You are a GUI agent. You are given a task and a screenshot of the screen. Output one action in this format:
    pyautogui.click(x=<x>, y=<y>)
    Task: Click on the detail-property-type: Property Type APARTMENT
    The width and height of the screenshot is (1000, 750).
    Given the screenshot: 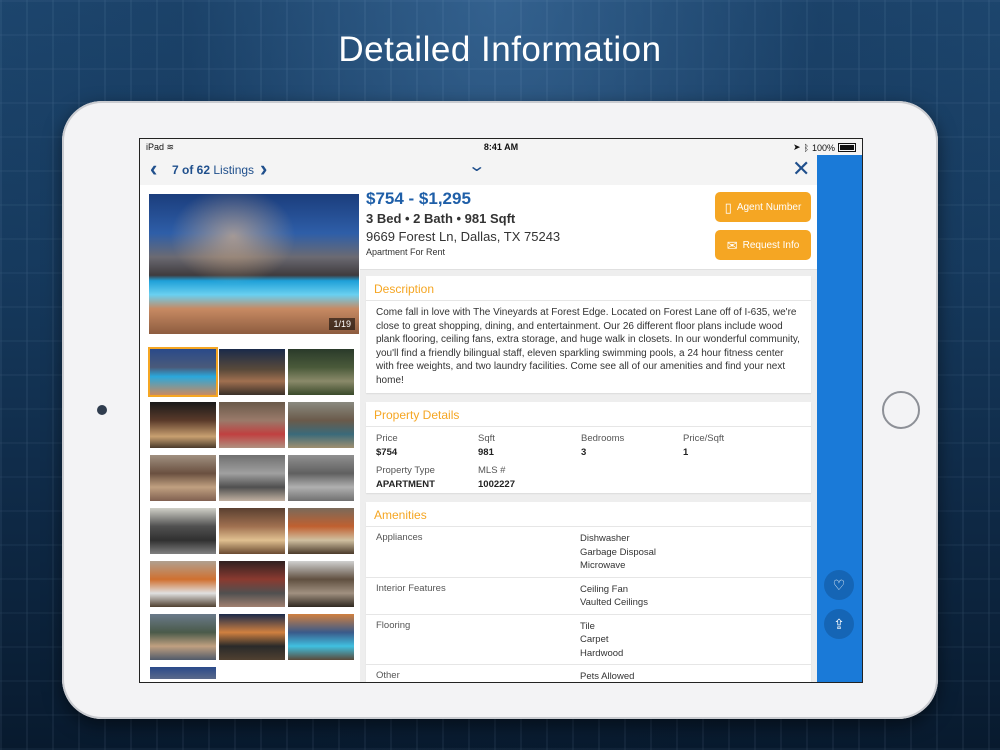 What is the action you would take?
    pyautogui.click(x=405, y=477)
    